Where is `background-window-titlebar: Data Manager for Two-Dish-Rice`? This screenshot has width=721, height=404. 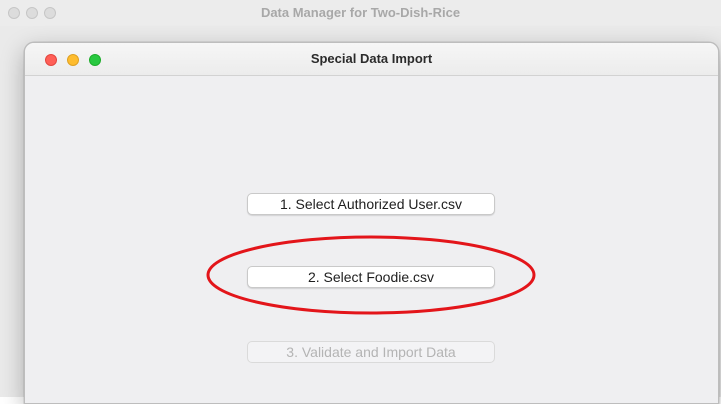 background-window-titlebar: Data Manager for Two-Dish-Rice is located at coordinates (360, 13).